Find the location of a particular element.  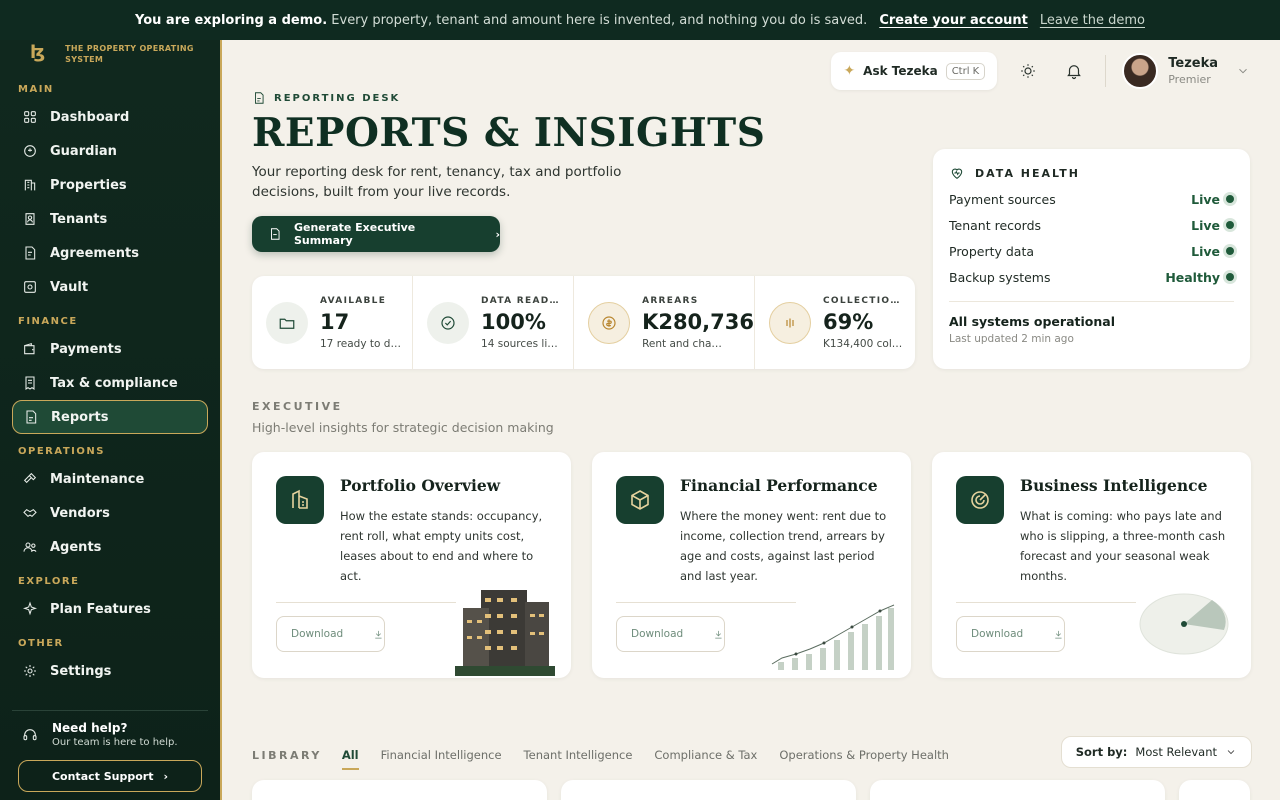

stat-data-readiness: DATA READINESS 100% 14 sources linked is located at coordinates (494, 322).